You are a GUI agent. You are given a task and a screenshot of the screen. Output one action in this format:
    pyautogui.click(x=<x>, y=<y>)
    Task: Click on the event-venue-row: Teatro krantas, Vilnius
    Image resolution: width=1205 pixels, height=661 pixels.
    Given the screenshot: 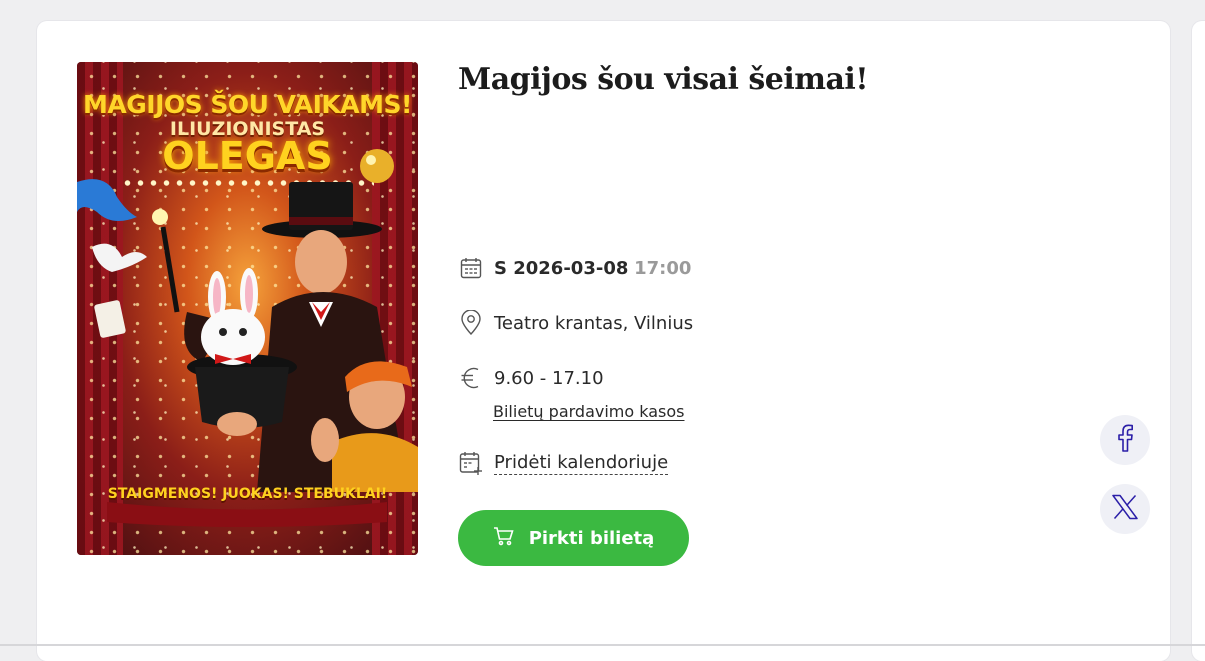 What is the action you would take?
    pyautogui.click(x=575, y=323)
    